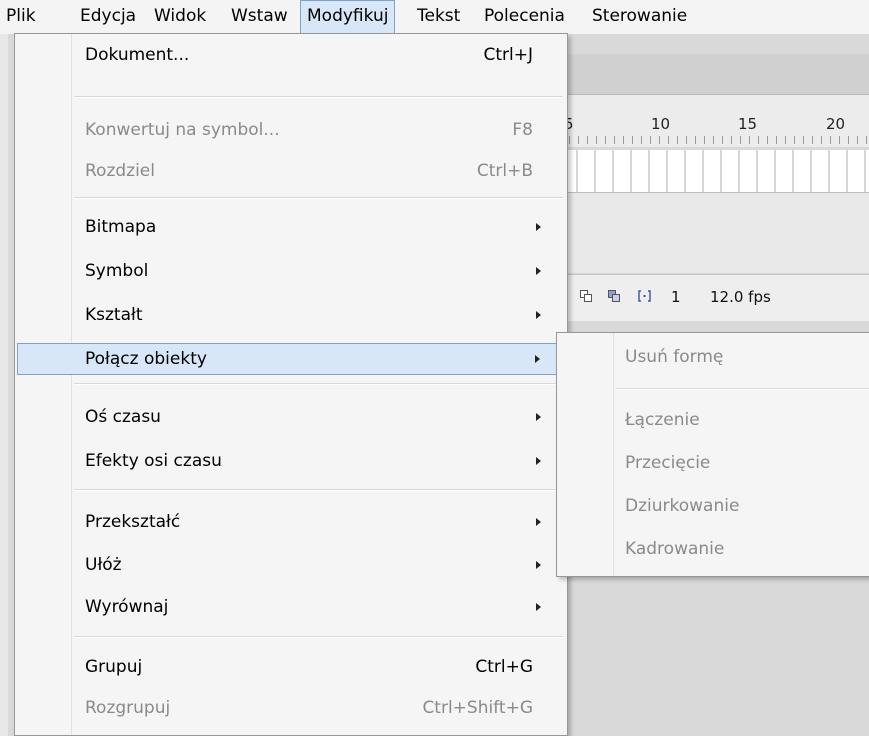  What do you see at coordinates (662, 421) in the screenshot?
I see `submenu-item-union: Łączenie` at bounding box center [662, 421].